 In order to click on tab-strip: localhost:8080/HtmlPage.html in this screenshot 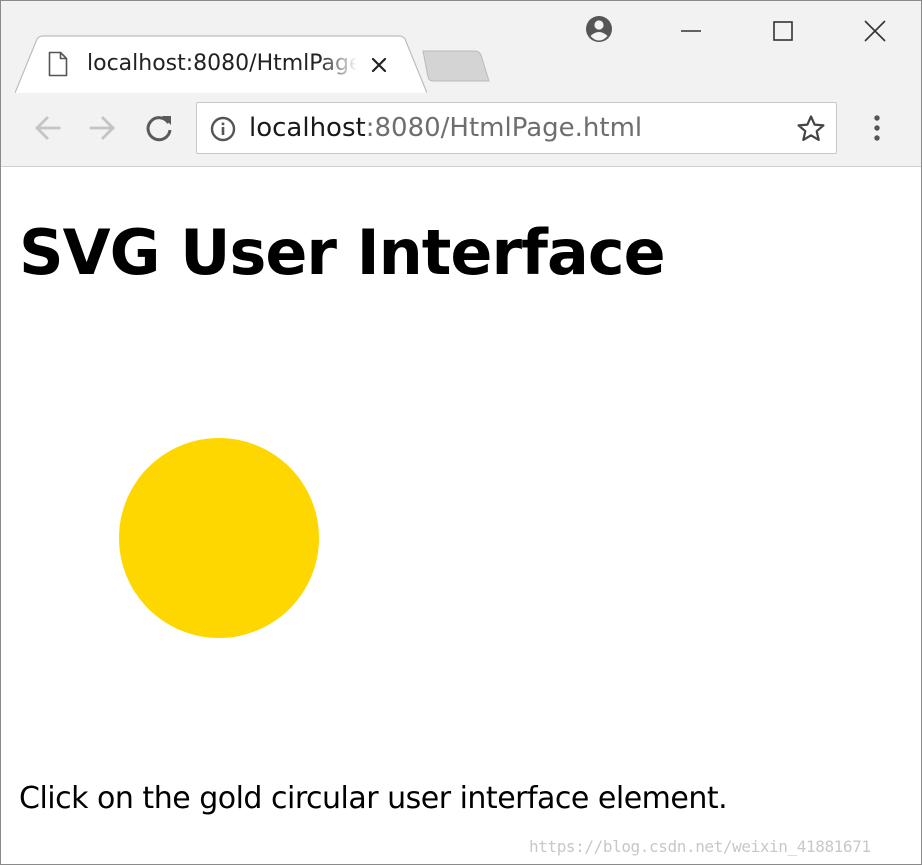, I will do `click(461, 47)`.